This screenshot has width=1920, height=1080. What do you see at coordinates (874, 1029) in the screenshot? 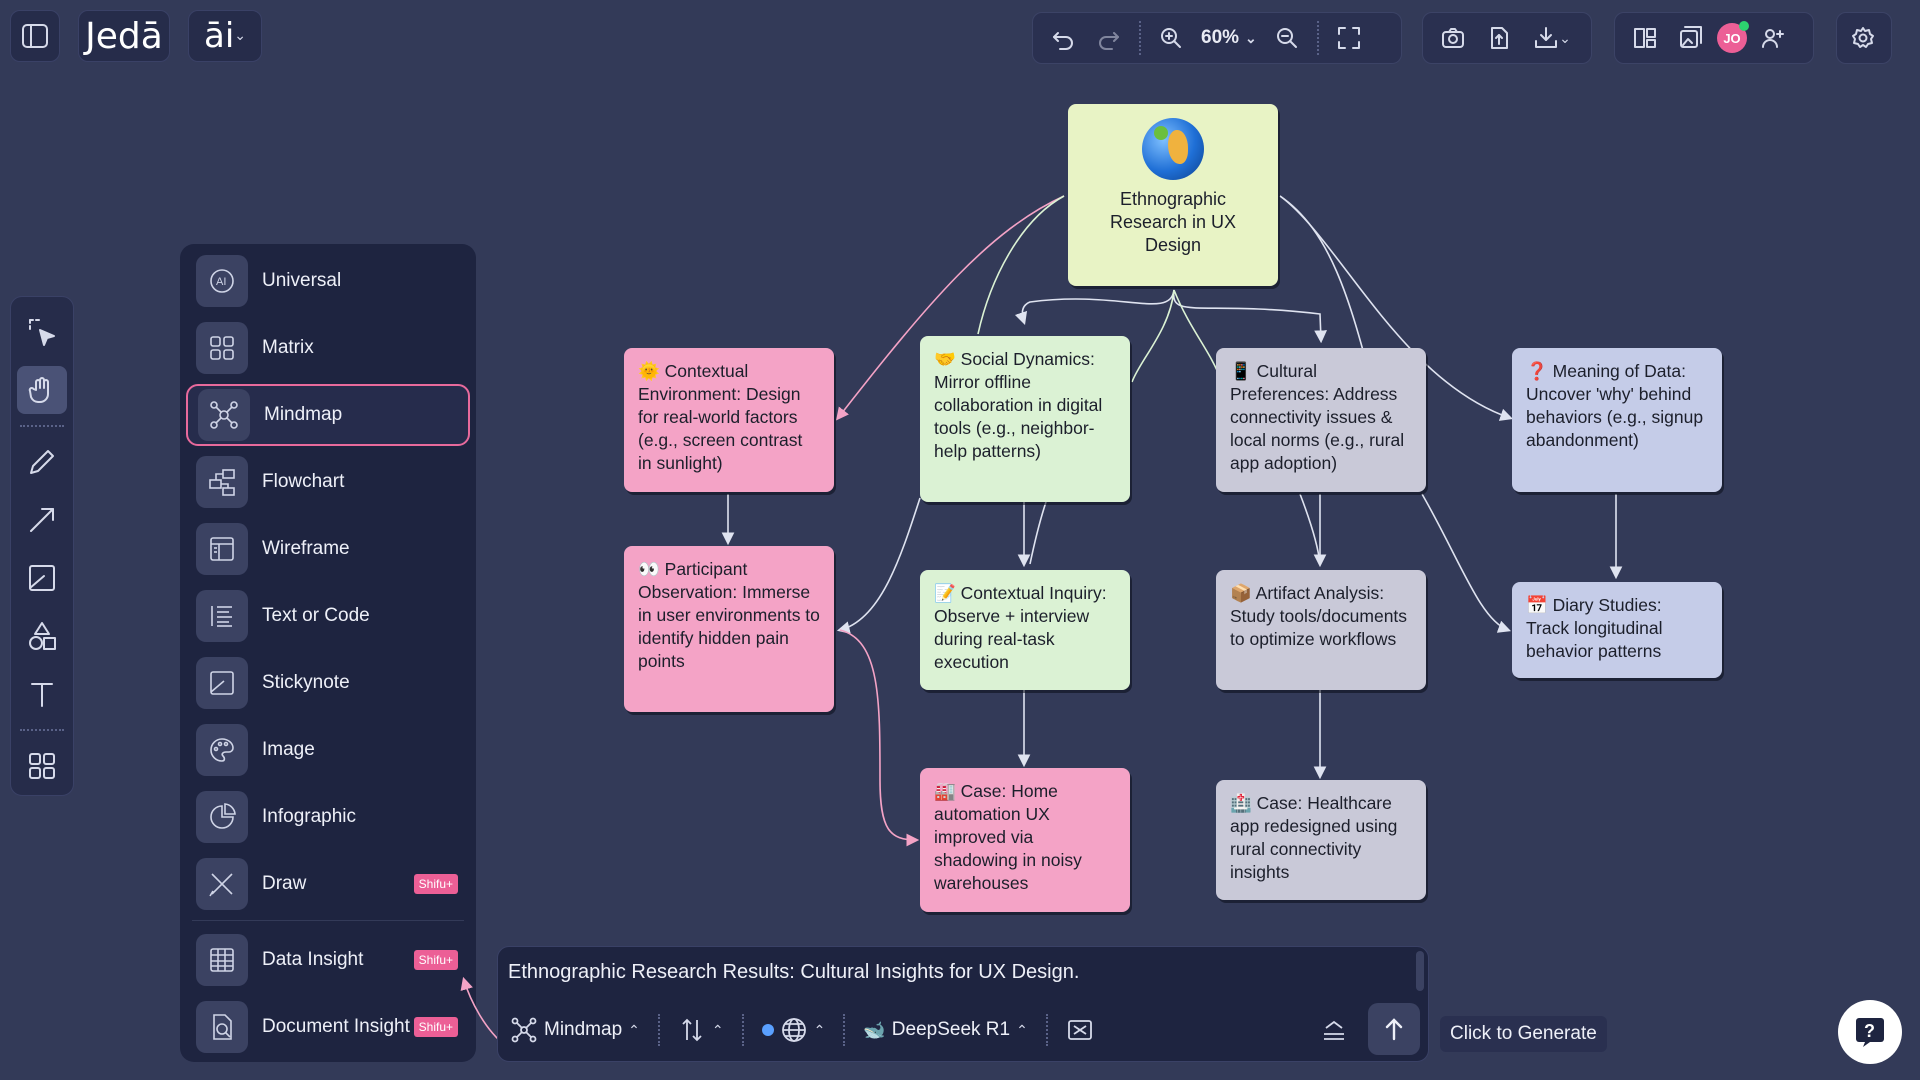
I see `whale-icon: 🐋` at bounding box center [874, 1029].